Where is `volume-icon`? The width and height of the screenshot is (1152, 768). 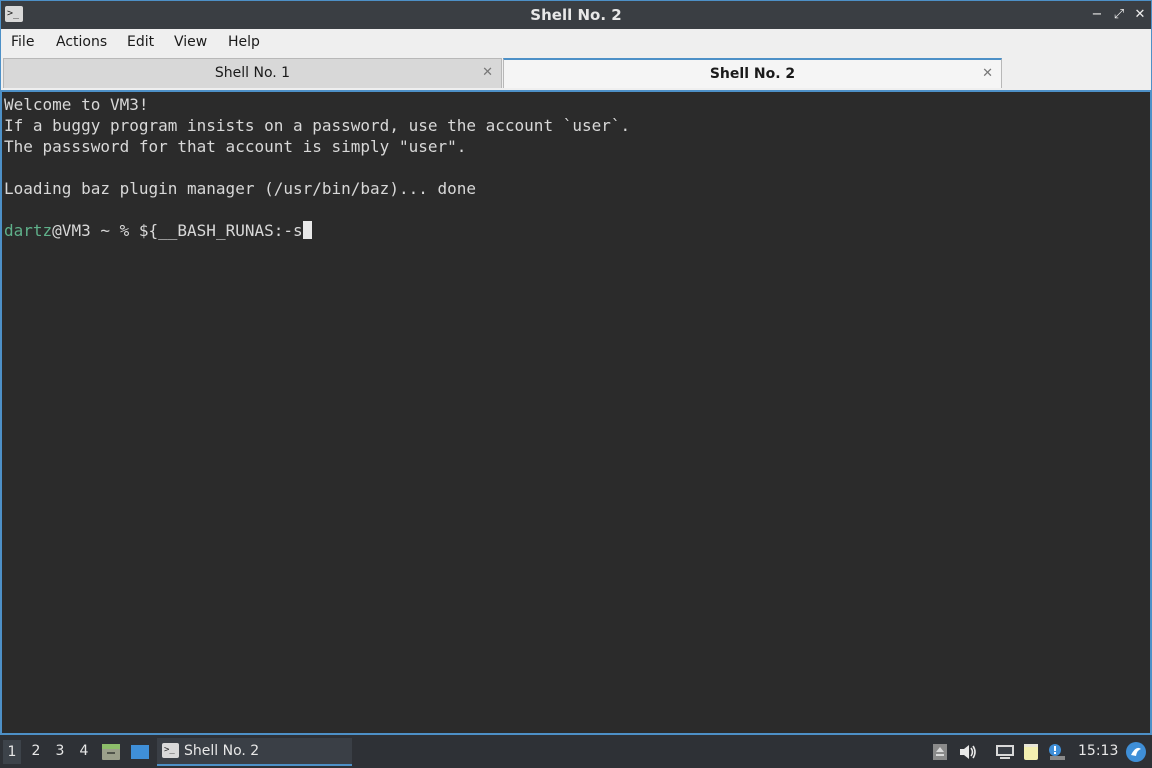 volume-icon is located at coordinates (968, 752).